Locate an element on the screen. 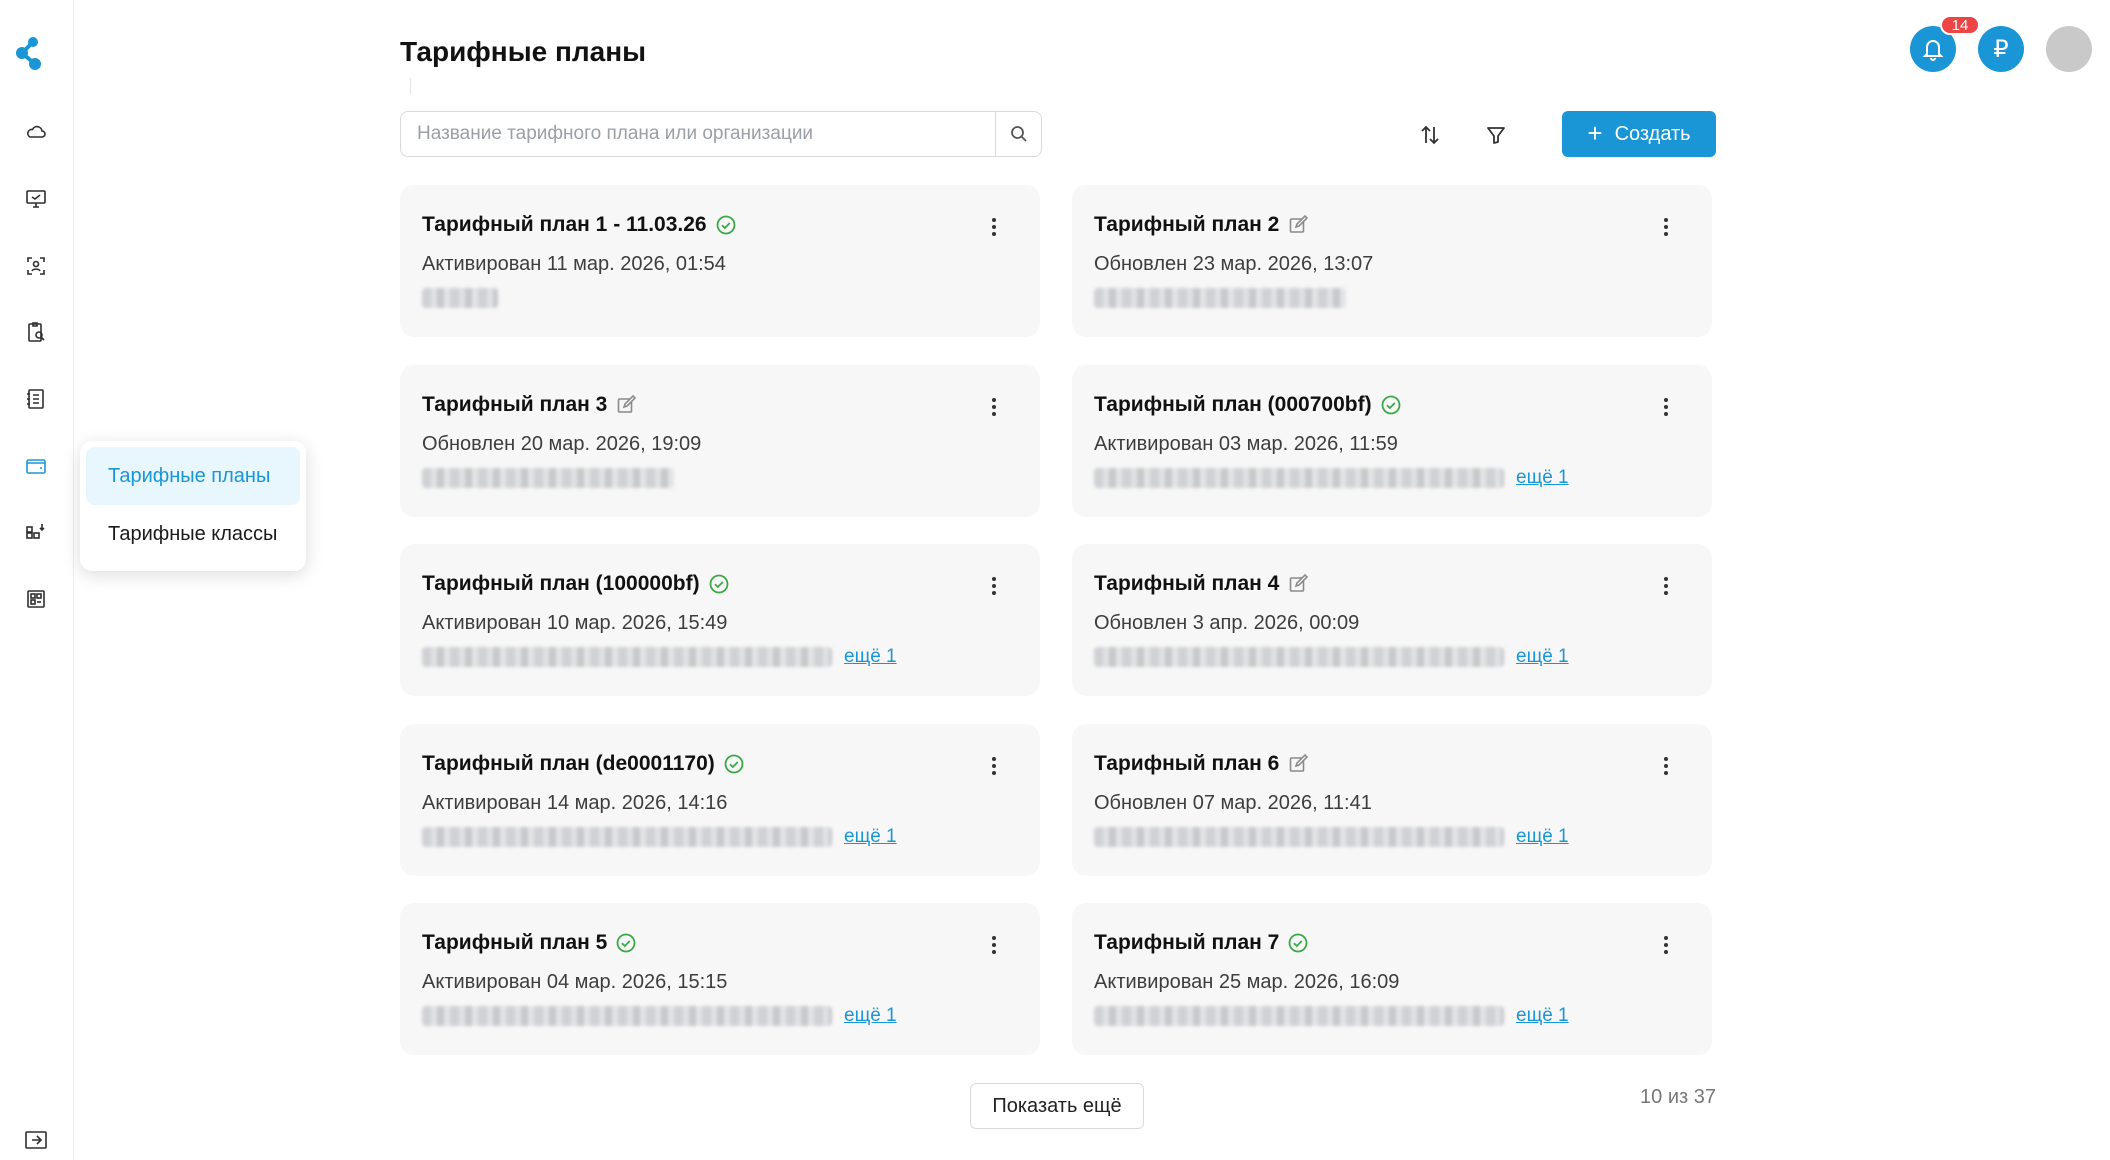  plan-title-text: Тарифный план 6 is located at coordinates (1187, 763).